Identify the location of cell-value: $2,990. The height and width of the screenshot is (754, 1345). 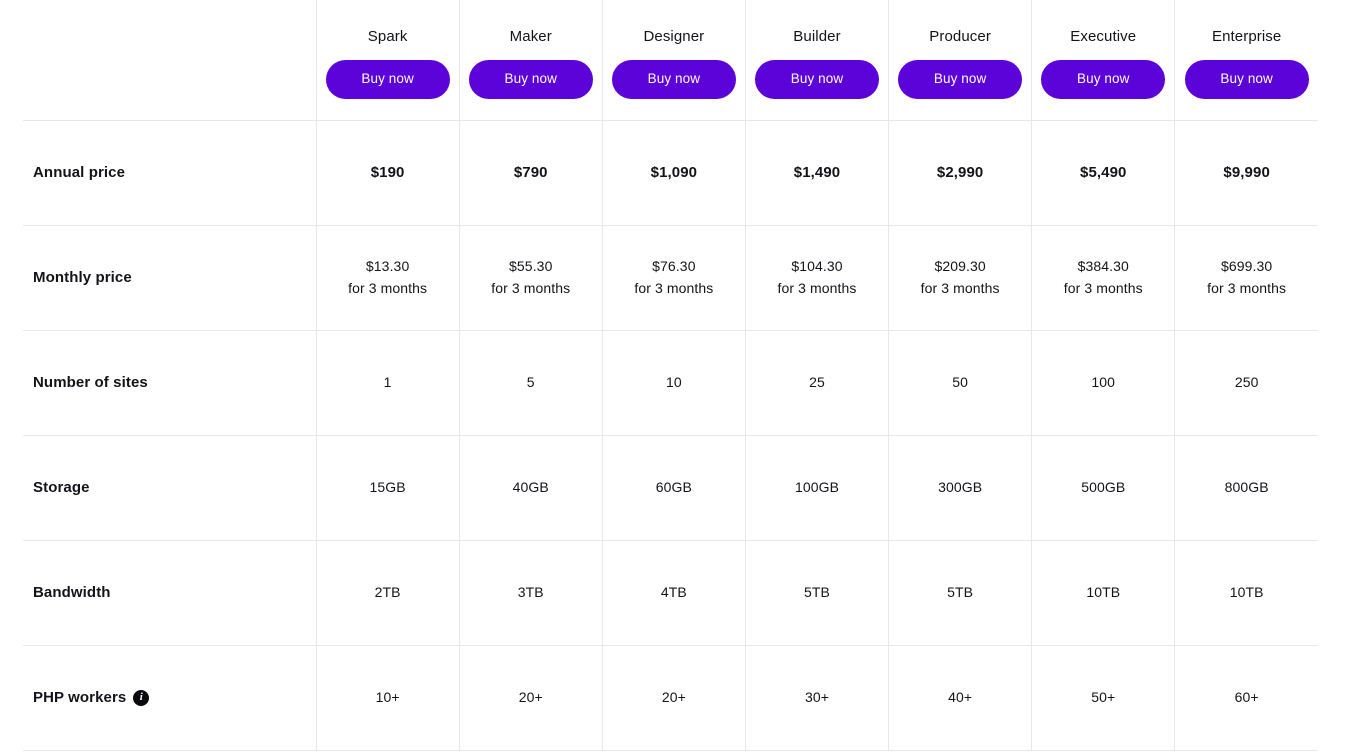
(960, 172).